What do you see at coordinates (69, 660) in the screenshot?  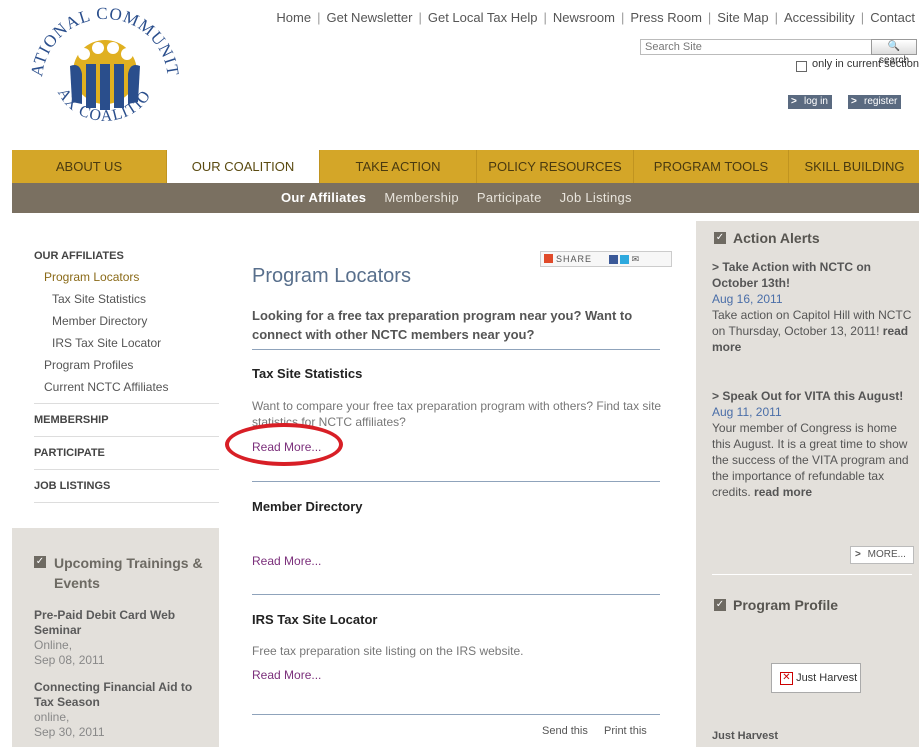 I see `event-date: Sep 08, 2011` at bounding box center [69, 660].